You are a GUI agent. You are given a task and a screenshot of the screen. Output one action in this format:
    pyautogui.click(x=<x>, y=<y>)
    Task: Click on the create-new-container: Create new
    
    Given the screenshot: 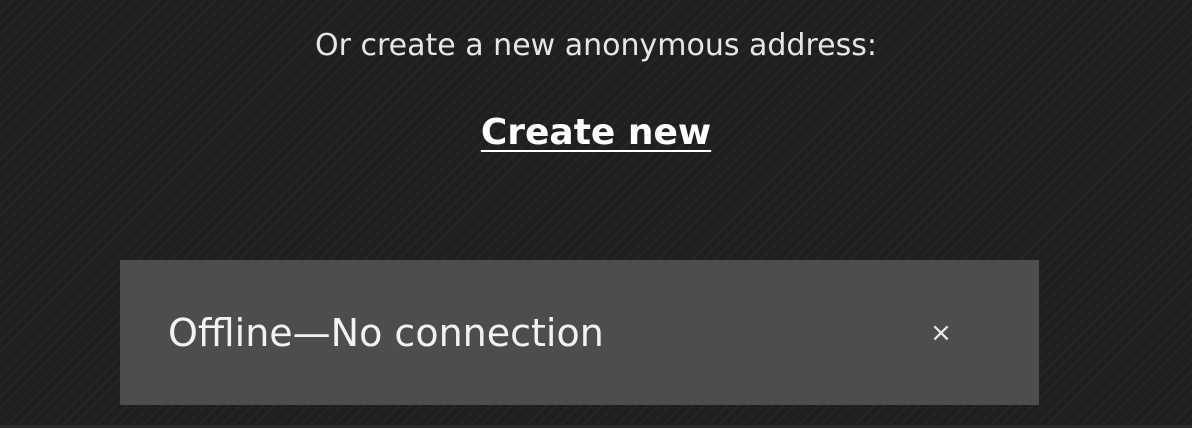 What is the action you would take?
    pyautogui.click(x=596, y=133)
    